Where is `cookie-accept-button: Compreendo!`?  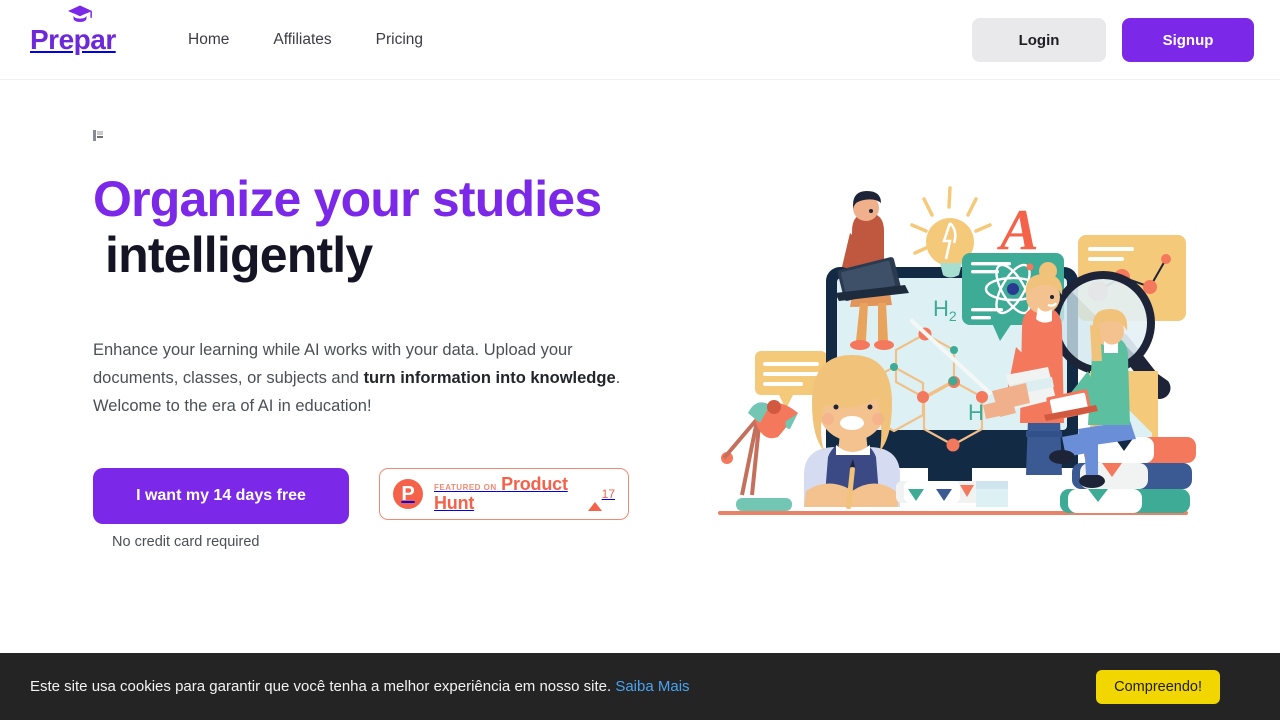 cookie-accept-button: Compreendo! is located at coordinates (1158, 686).